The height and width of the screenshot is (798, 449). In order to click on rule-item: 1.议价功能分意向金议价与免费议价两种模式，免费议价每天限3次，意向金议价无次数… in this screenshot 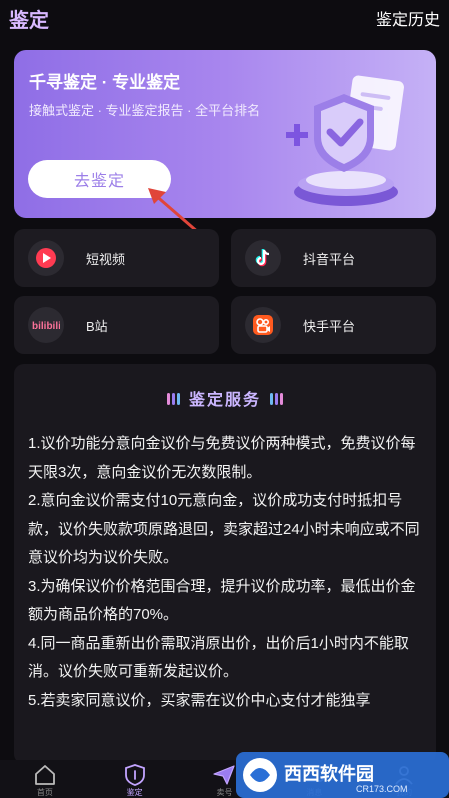, I will do `click(222, 458)`.